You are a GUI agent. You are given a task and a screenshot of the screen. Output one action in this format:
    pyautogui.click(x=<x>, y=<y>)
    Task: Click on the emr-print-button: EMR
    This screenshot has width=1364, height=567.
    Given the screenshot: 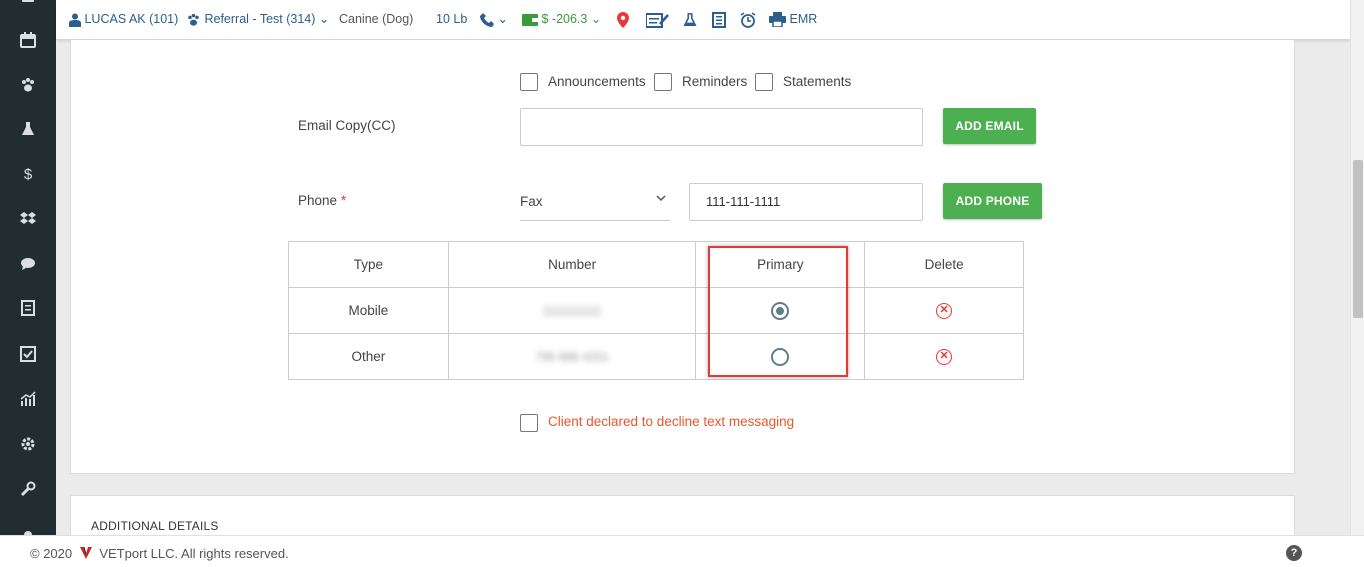 What is the action you would take?
    pyautogui.click(x=793, y=19)
    